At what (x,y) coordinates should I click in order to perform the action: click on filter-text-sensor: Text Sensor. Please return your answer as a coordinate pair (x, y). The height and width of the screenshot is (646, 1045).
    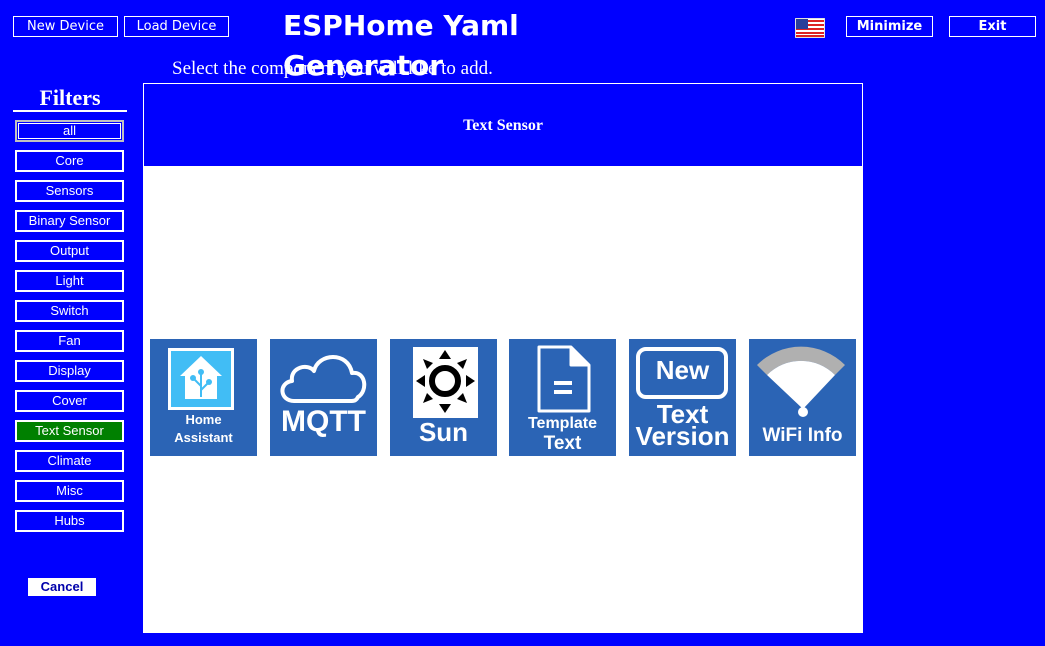
    Looking at the image, I should click on (69, 431).